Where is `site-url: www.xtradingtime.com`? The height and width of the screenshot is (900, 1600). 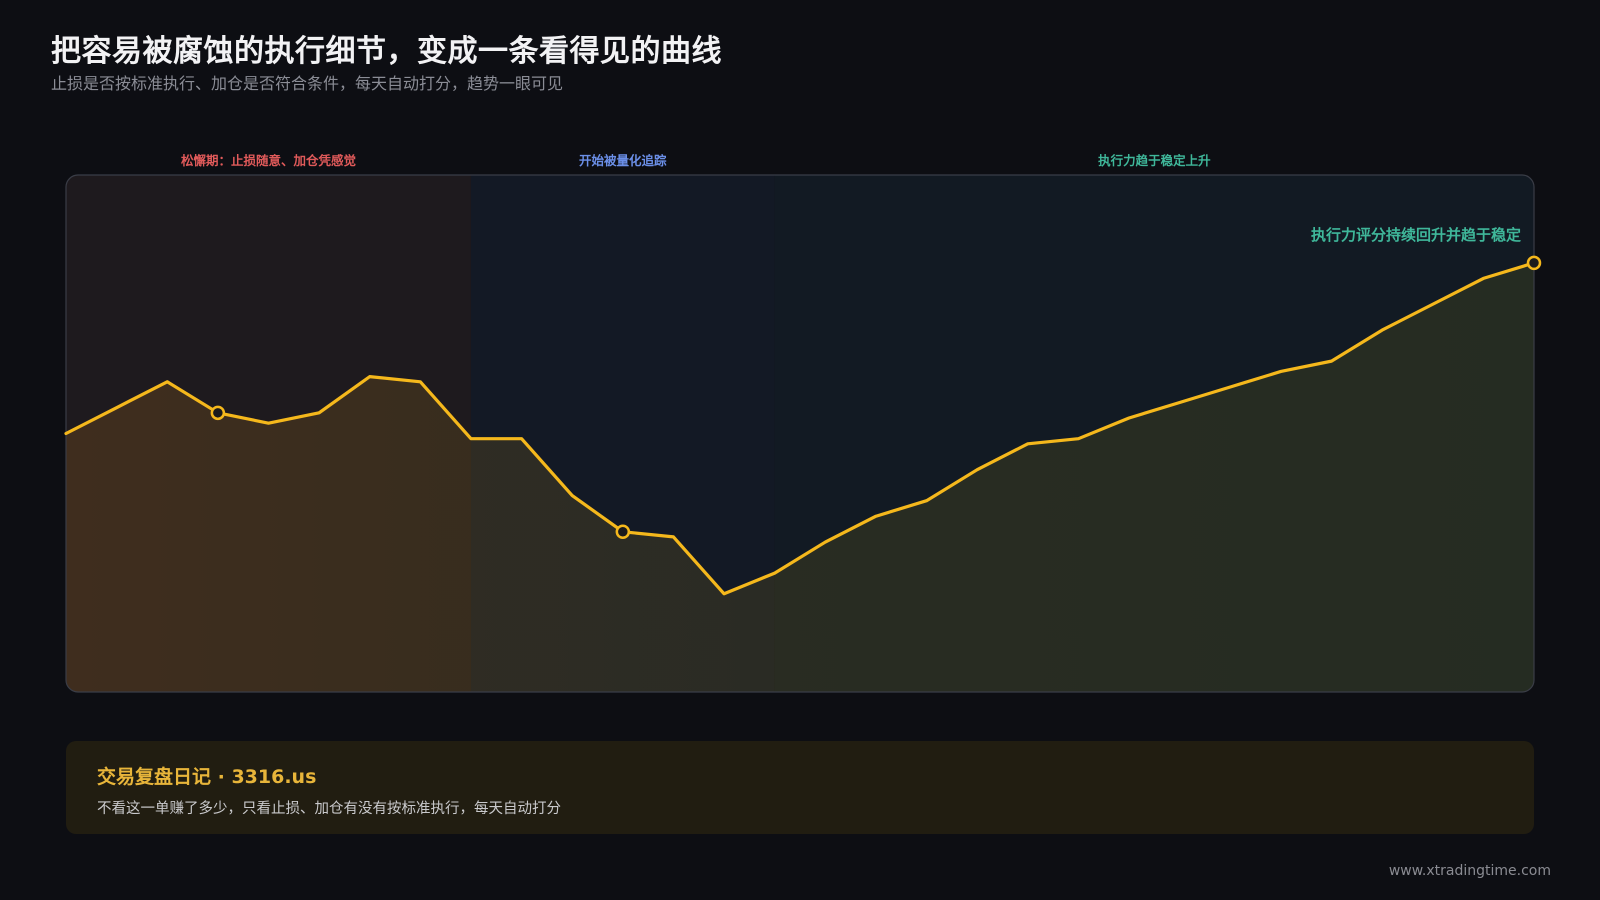
site-url: www.xtradingtime.com is located at coordinates (1470, 871).